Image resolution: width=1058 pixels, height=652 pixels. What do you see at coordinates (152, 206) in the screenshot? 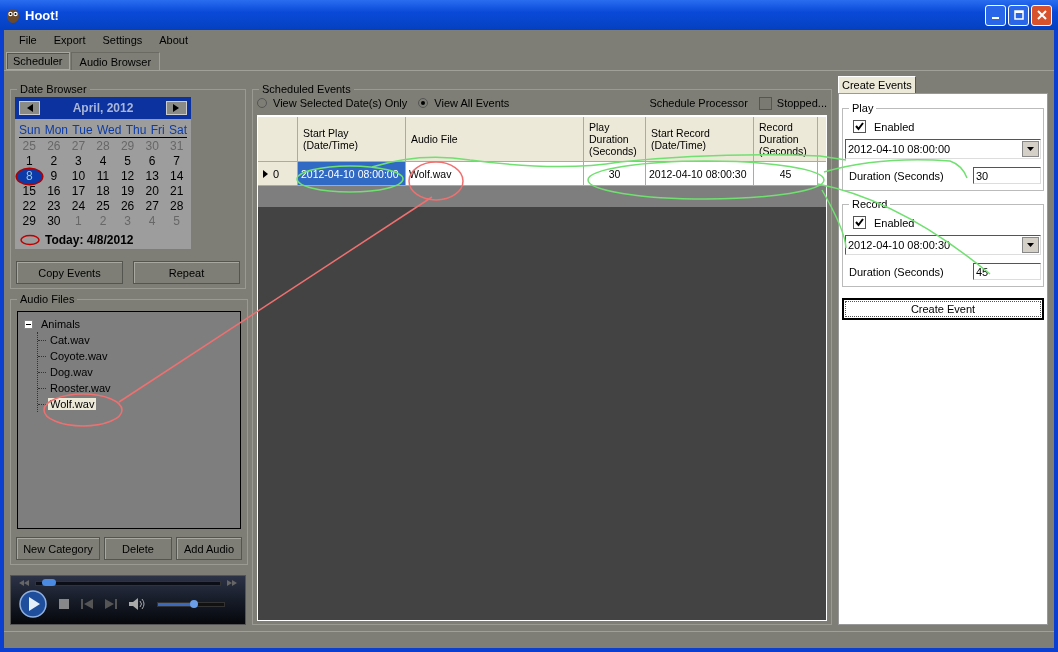
I see `calendar-day: 27` at bounding box center [152, 206].